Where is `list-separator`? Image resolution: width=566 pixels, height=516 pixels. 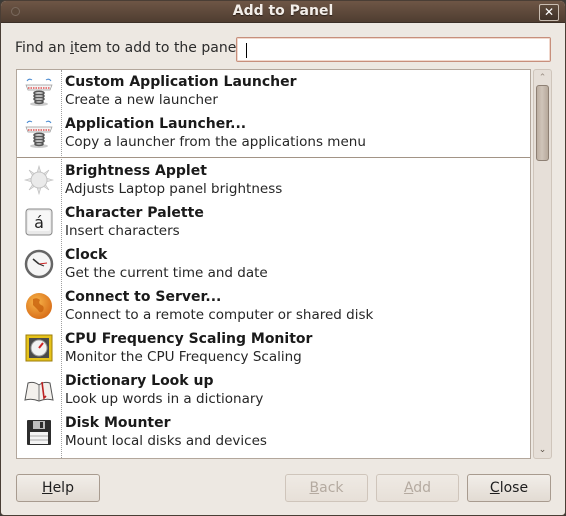 list-separator is located at coordinates (273, 157).